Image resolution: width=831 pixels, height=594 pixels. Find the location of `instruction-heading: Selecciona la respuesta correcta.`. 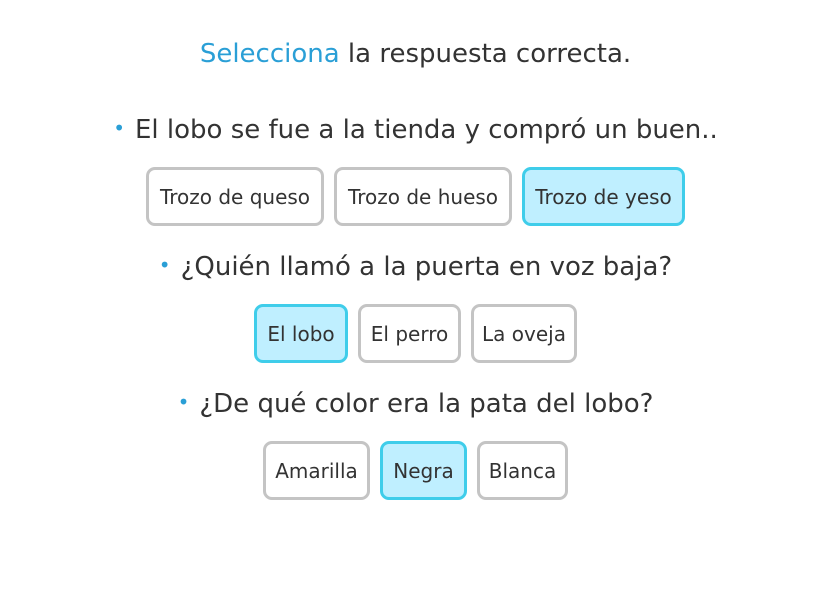

instruction-heading: Selecciona la respuesta correcta. is located at coordinates (415, 54).